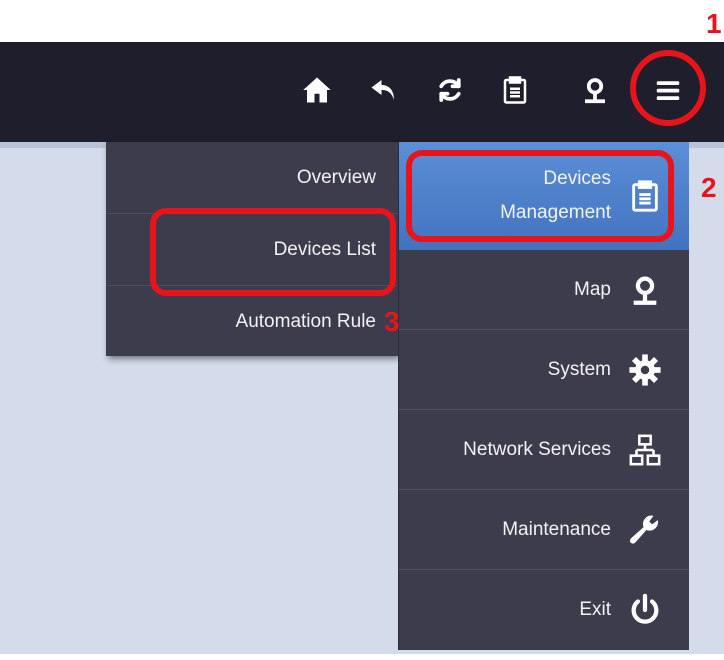 Image resolution: width=724 pixels, height=660 pixels. Describe the element at coordinates (515, 90) in the screenshot. I see `clipboard-icon` at that location.